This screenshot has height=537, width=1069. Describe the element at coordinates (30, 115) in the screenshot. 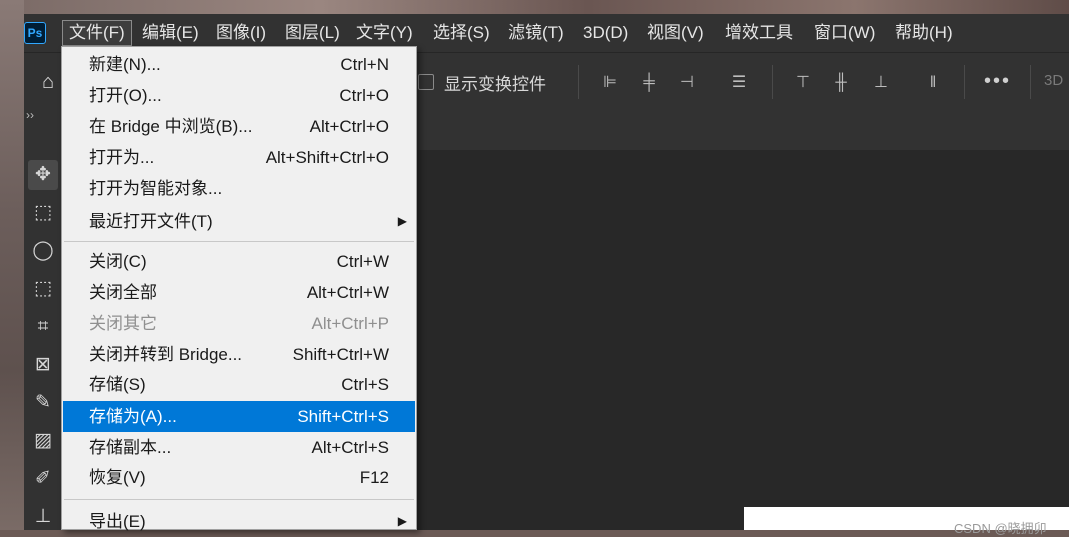

I see `collapse-arrows-icon: ››` at that location.